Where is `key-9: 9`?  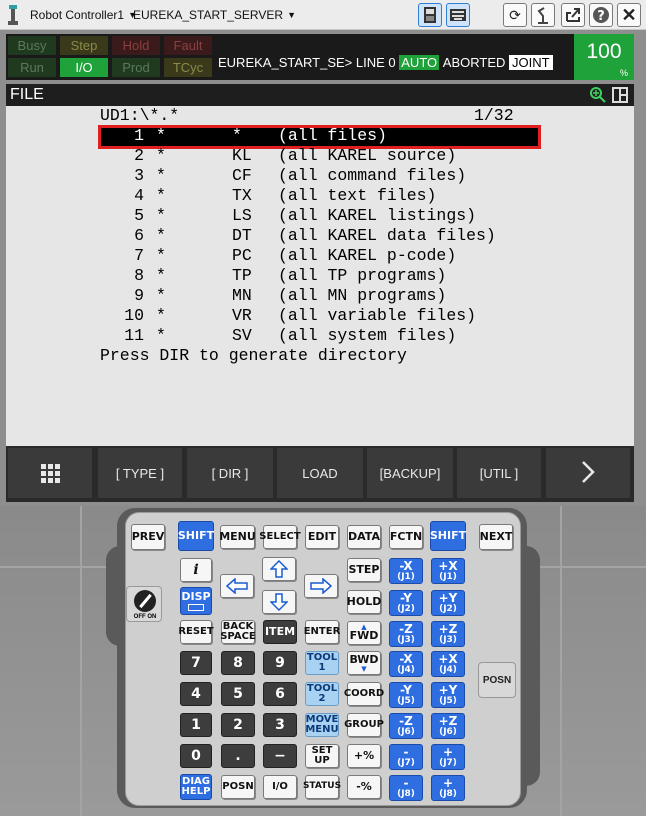
key-9: 9 is located at coordinates (280, 663).